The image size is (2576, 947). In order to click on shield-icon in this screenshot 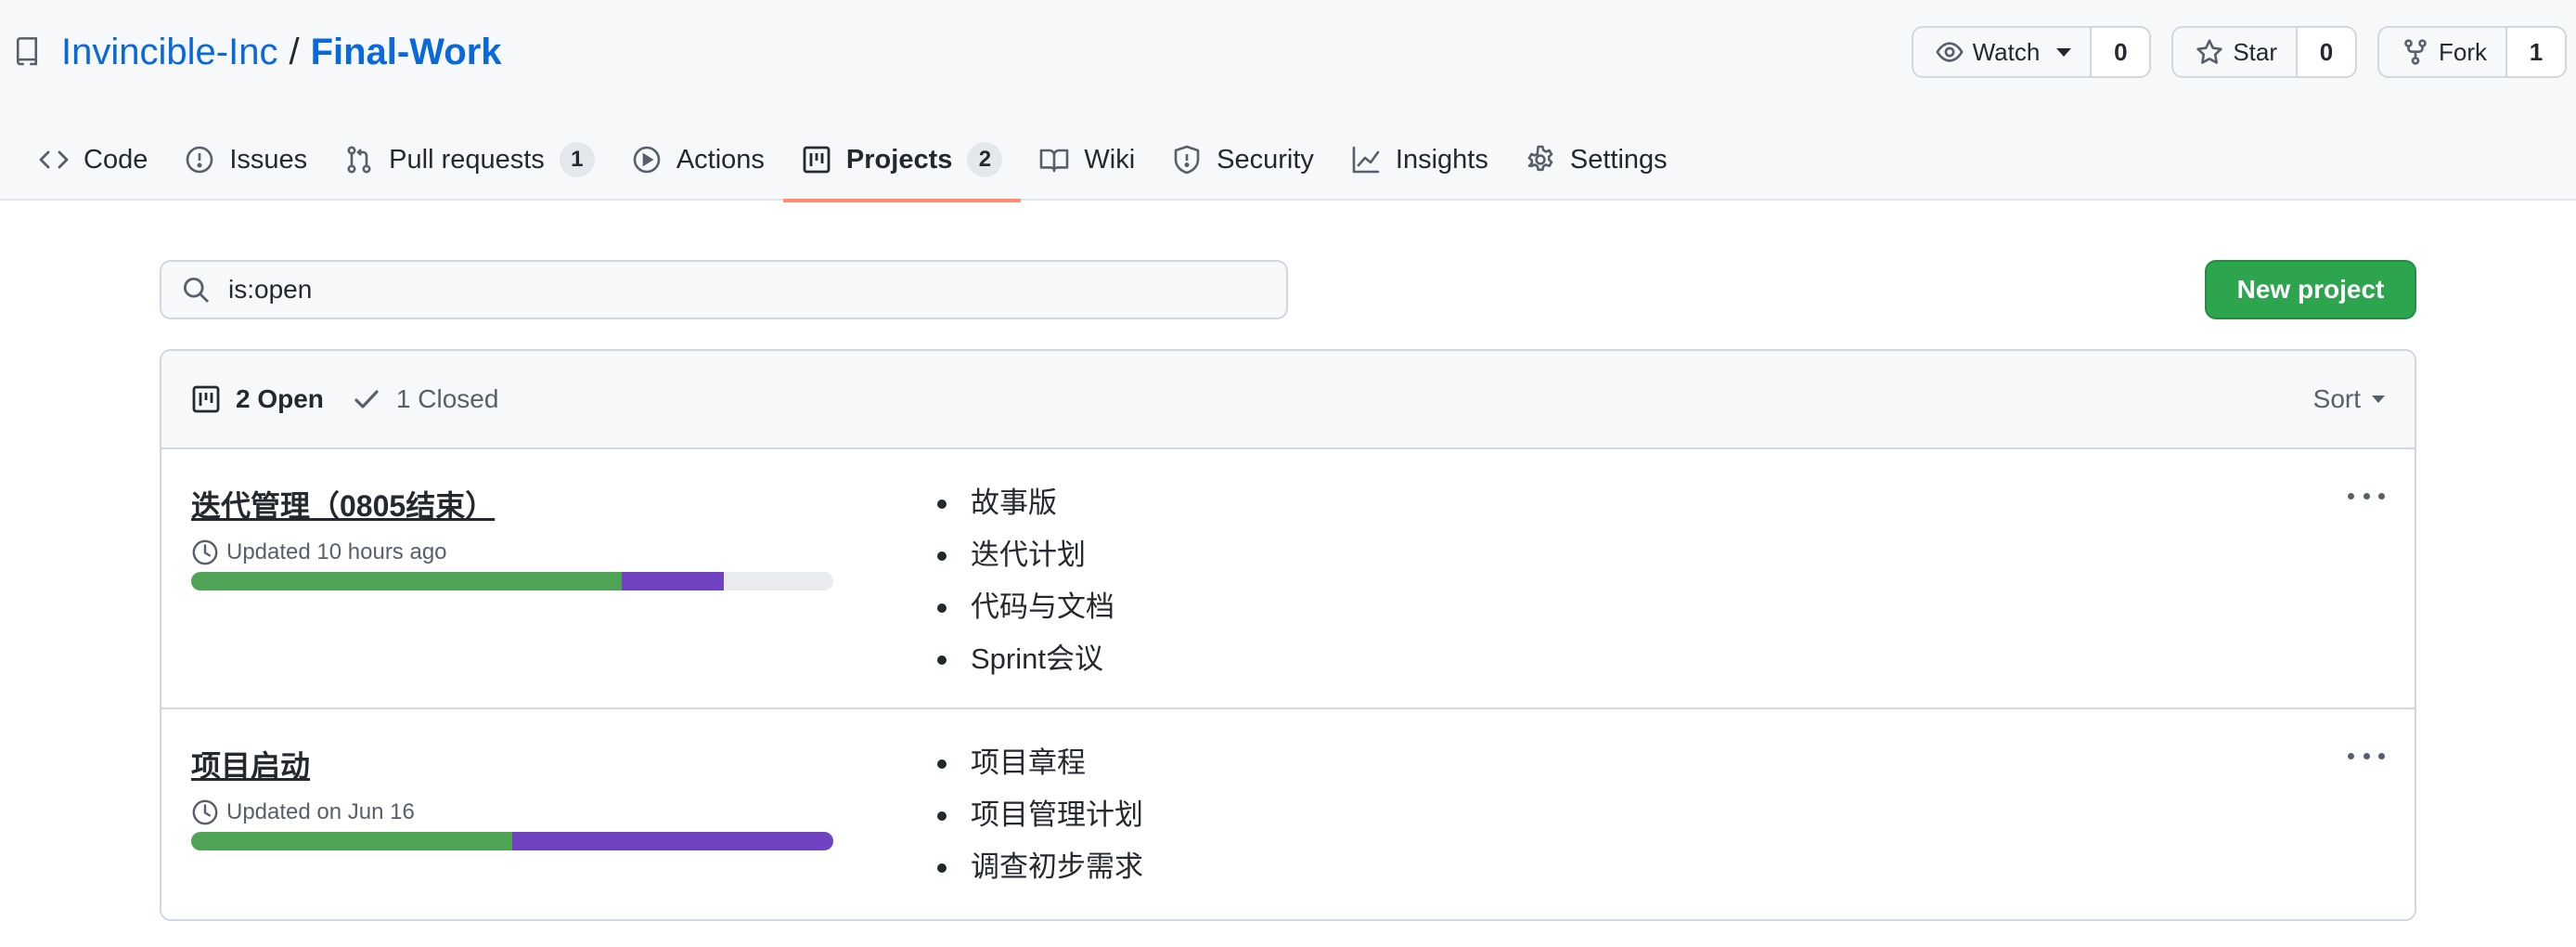, I will do `click(1187, 160)`.